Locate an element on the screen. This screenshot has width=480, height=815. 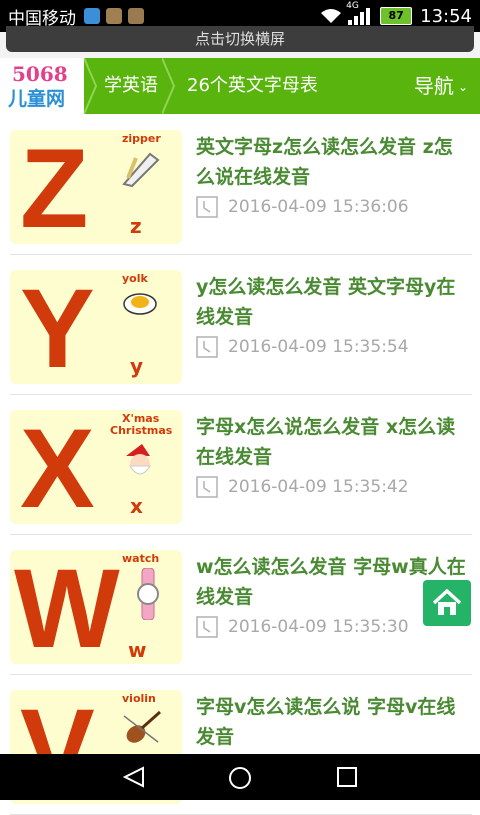
santa-icon is located at coordinates (138, 459).